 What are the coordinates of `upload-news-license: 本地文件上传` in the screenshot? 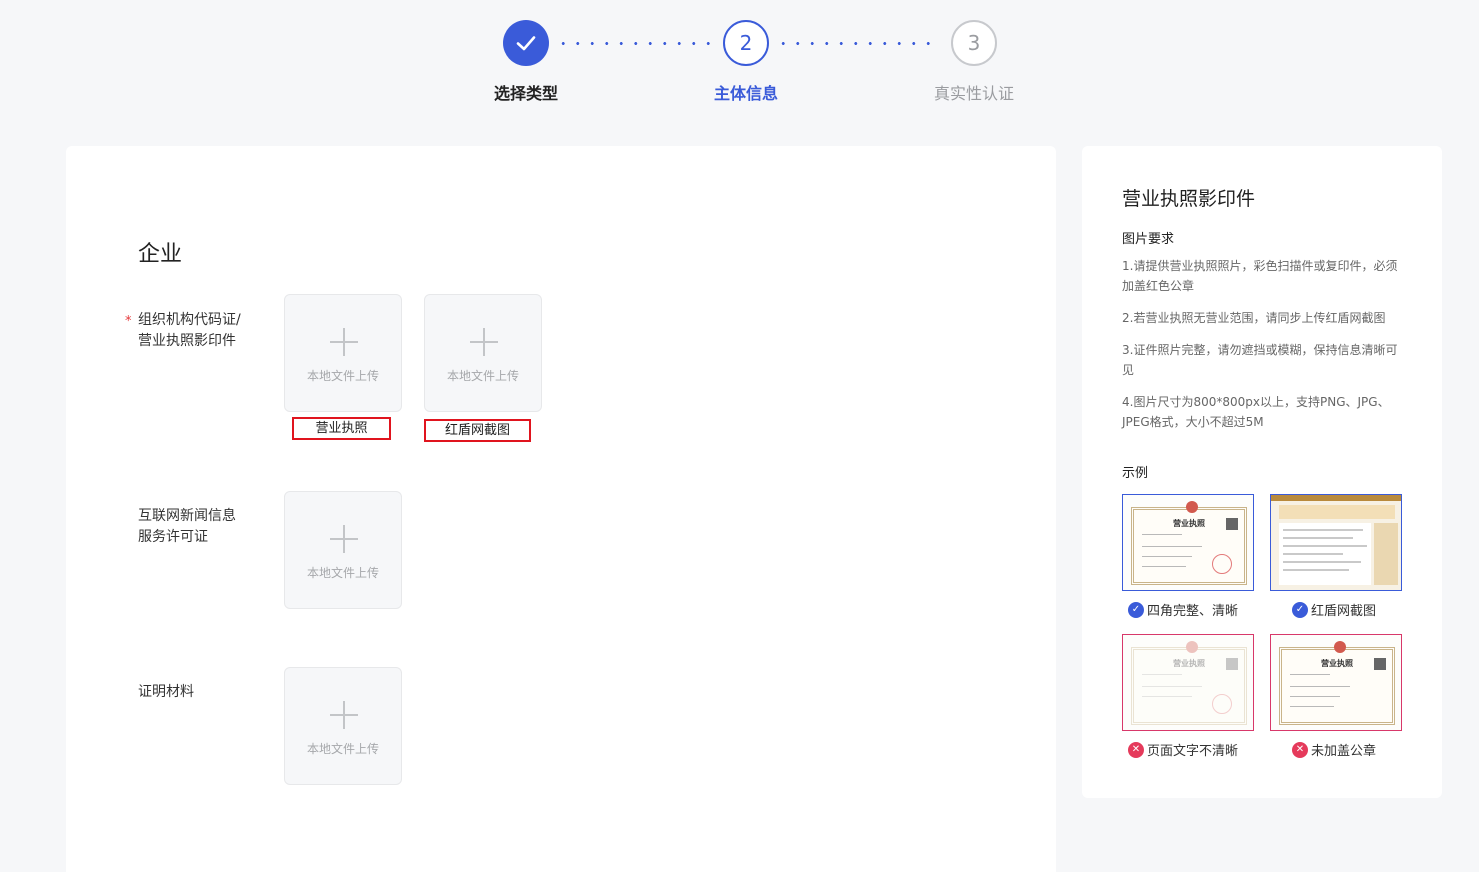 It's located at (343, 550).